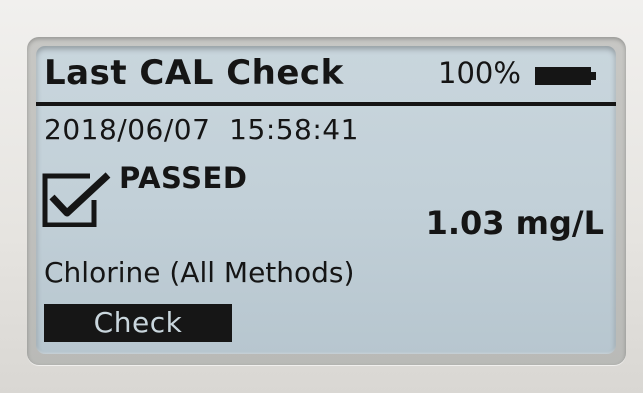 This screenshot has height=393, width=643. Describe the element at coordinates (77, 197) in the screenshot. I see `checkbox-checked-icon` at that location.